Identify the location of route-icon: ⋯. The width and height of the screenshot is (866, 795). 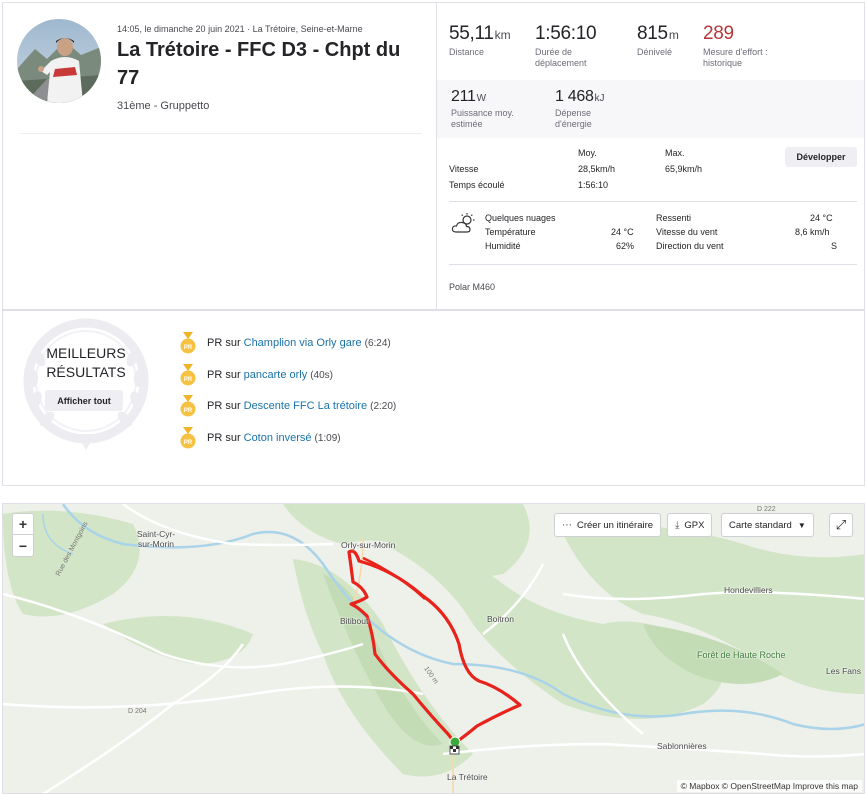
(567, 525).